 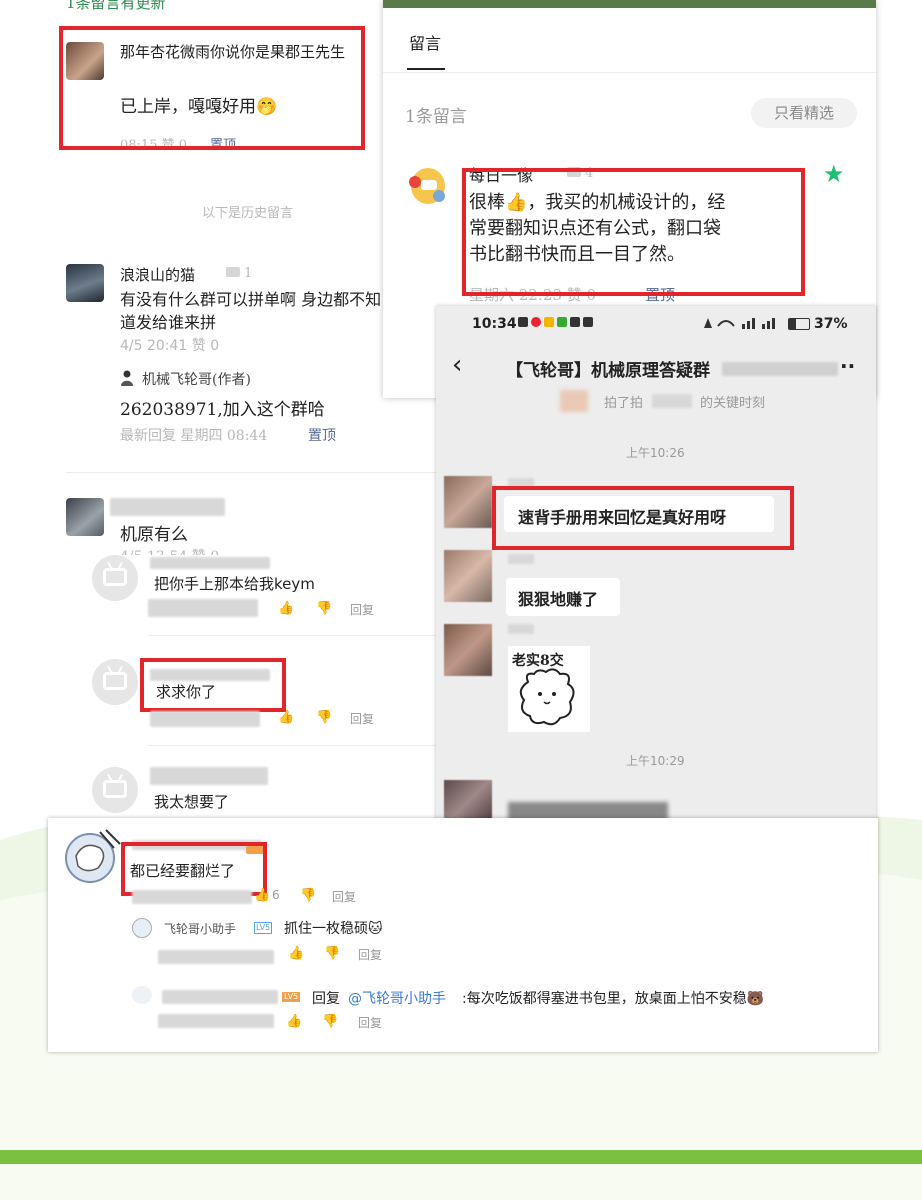 What do you see at coordinates (196, 379) in the screenshot?
I see `author-name: 机械飞轮哥(作者)` at bounding box center [196, 379].